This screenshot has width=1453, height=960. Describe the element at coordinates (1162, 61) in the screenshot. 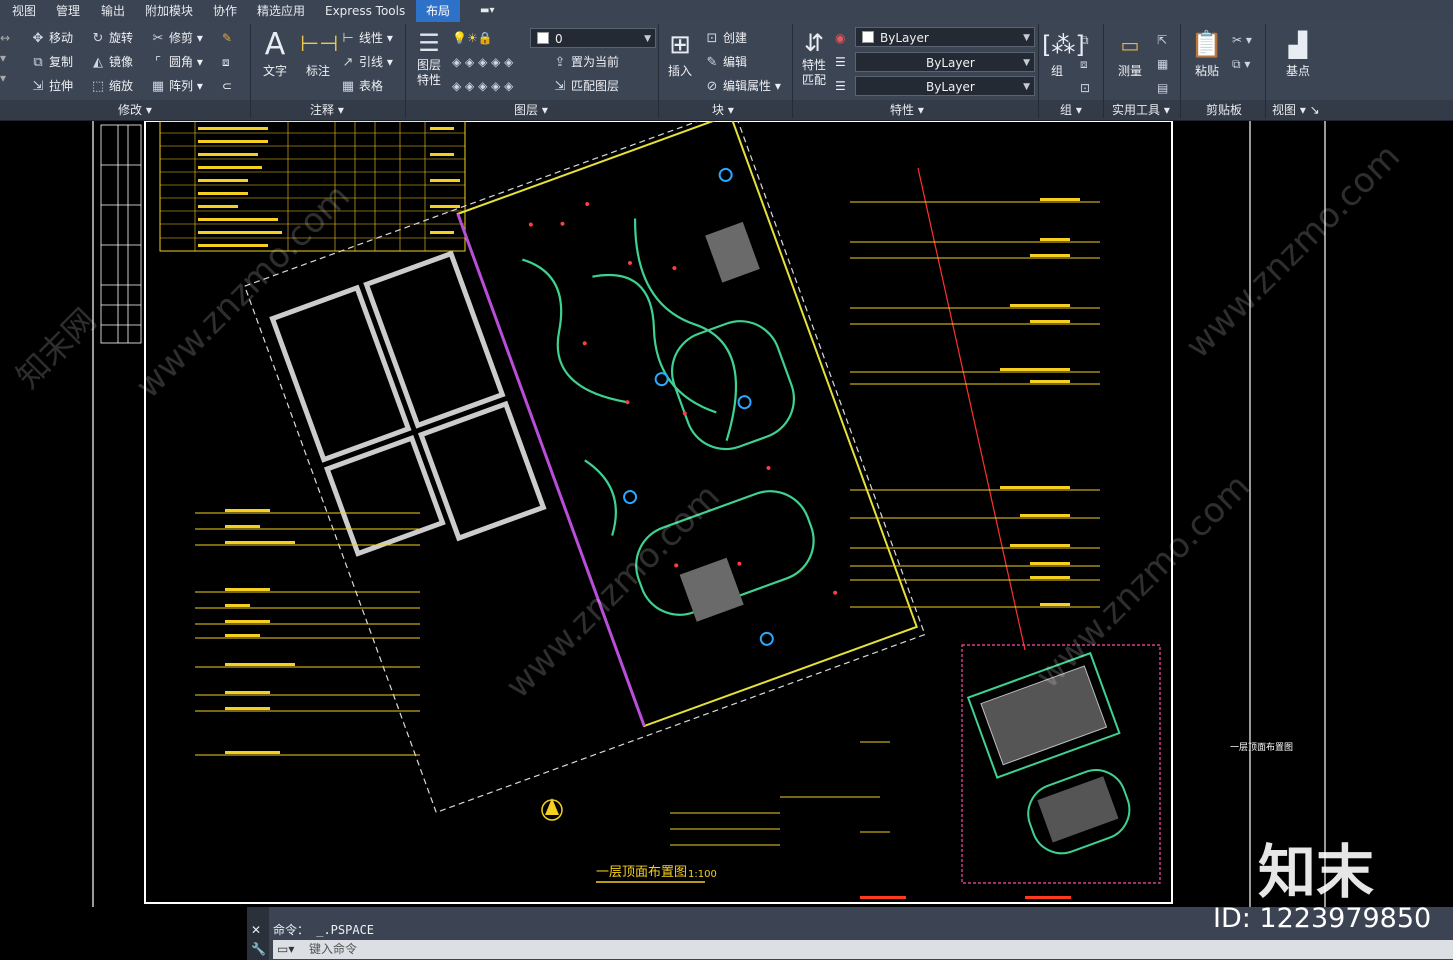

I see `utility-tools-column: ⇱ ▦ ▤` at that location.